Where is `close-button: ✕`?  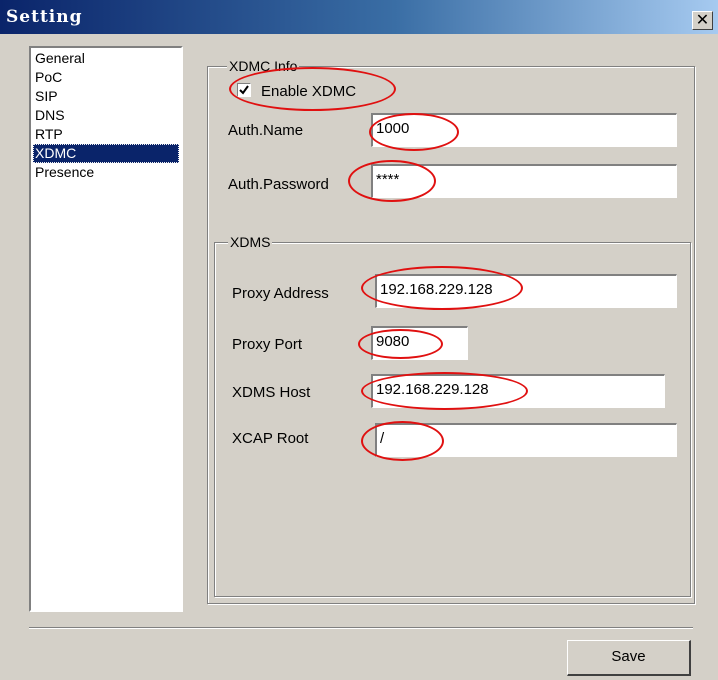
close-button: ✕ is located at coordinates (702, 20).